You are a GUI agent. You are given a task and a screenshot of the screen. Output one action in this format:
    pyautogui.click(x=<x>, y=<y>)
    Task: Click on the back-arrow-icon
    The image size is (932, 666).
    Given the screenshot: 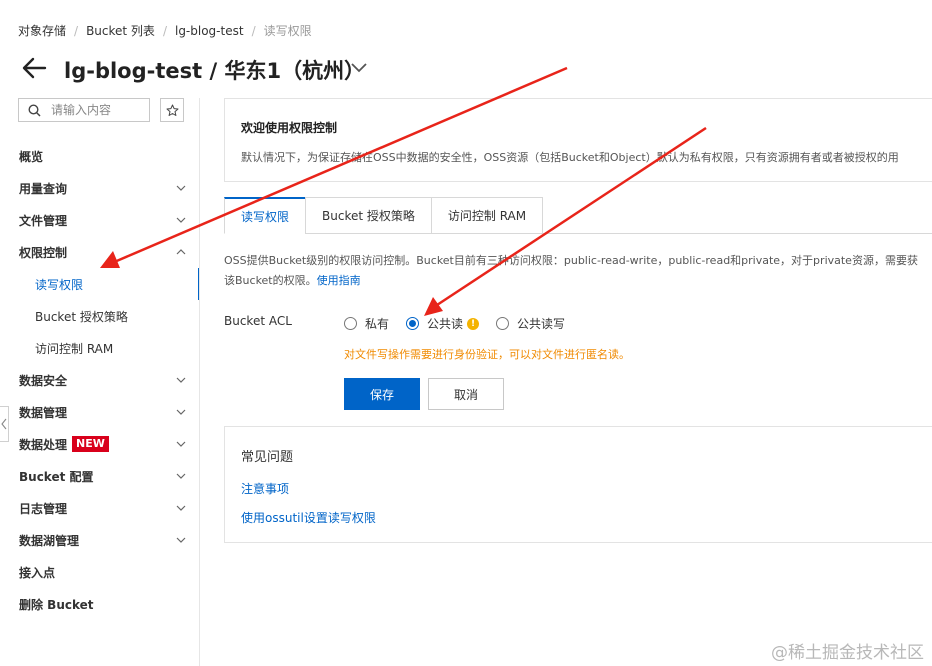 What is the action you would take?
    pyautogui.click(x=34, y=68)
    